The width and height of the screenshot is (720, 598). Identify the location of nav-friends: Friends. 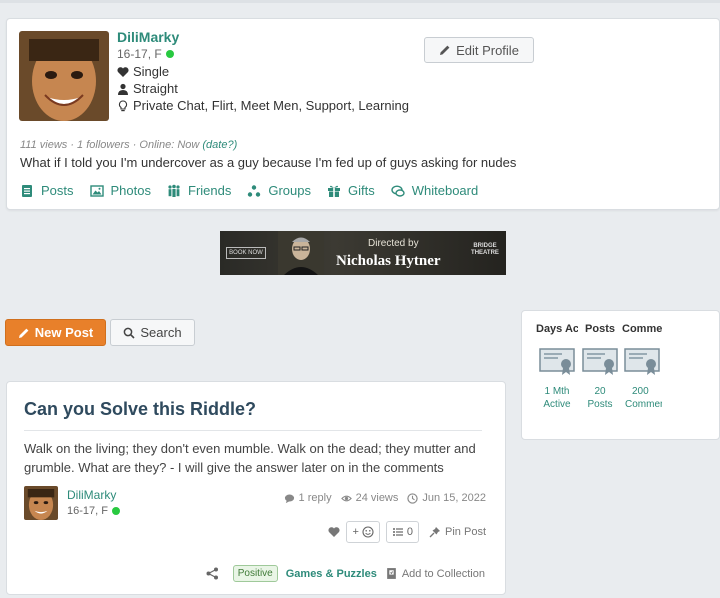
(199, 190).